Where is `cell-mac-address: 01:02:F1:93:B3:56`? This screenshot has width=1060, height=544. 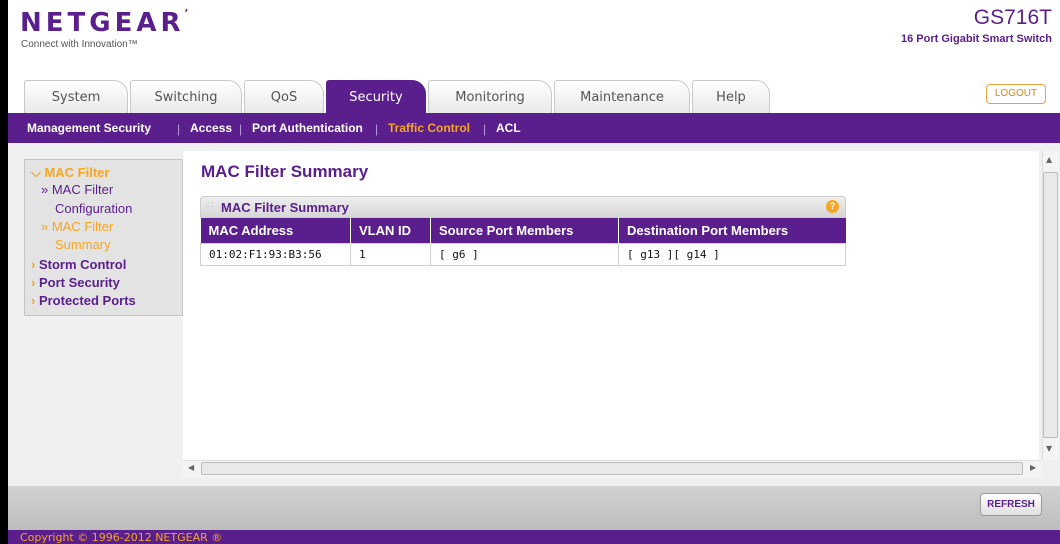 cell-mac-address: 01:02:F1:93:B3:56 is located at coordinates (275, 254).